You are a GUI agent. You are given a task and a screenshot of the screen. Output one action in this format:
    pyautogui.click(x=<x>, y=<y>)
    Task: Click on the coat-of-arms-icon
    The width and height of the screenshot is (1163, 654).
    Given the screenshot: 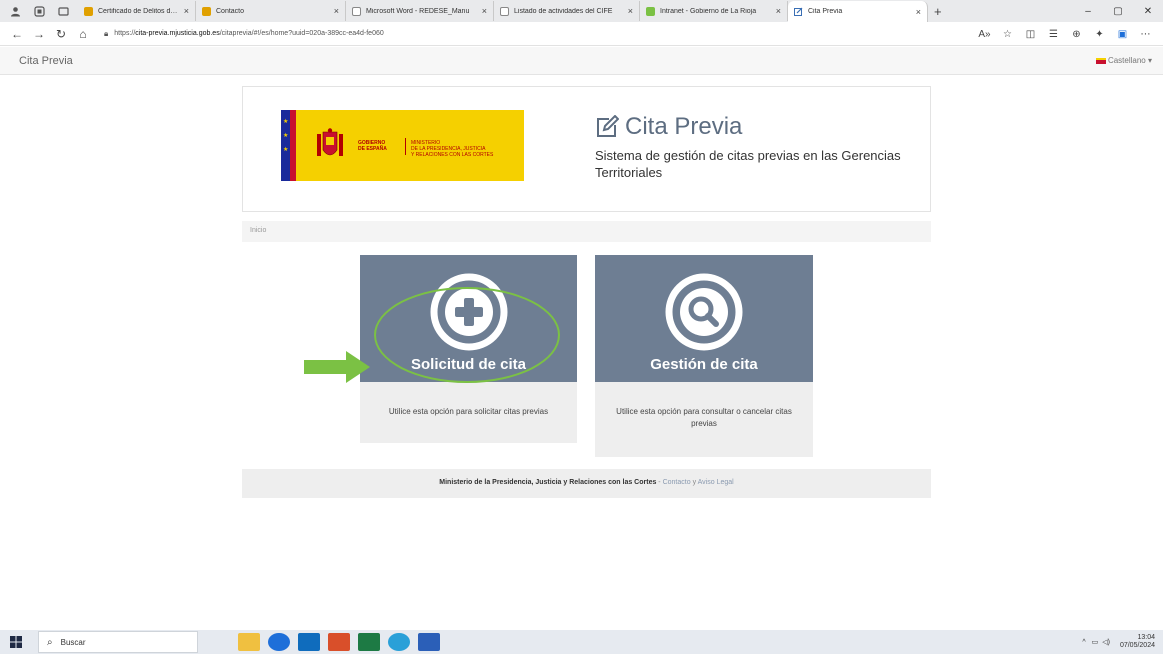 What is the action you would take?
    pyautogui.click(x=330, y=142)
    